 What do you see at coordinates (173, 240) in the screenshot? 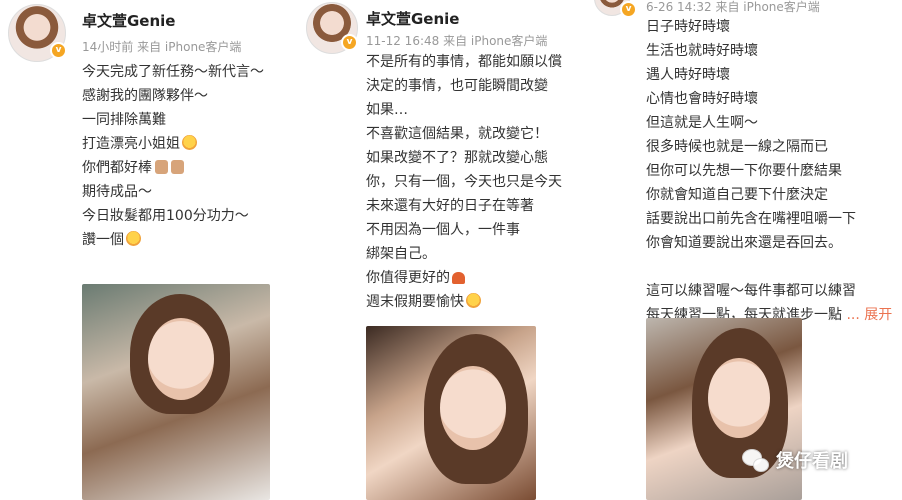
I see `text-line: 讚一個` at bounding box center [173, 240].